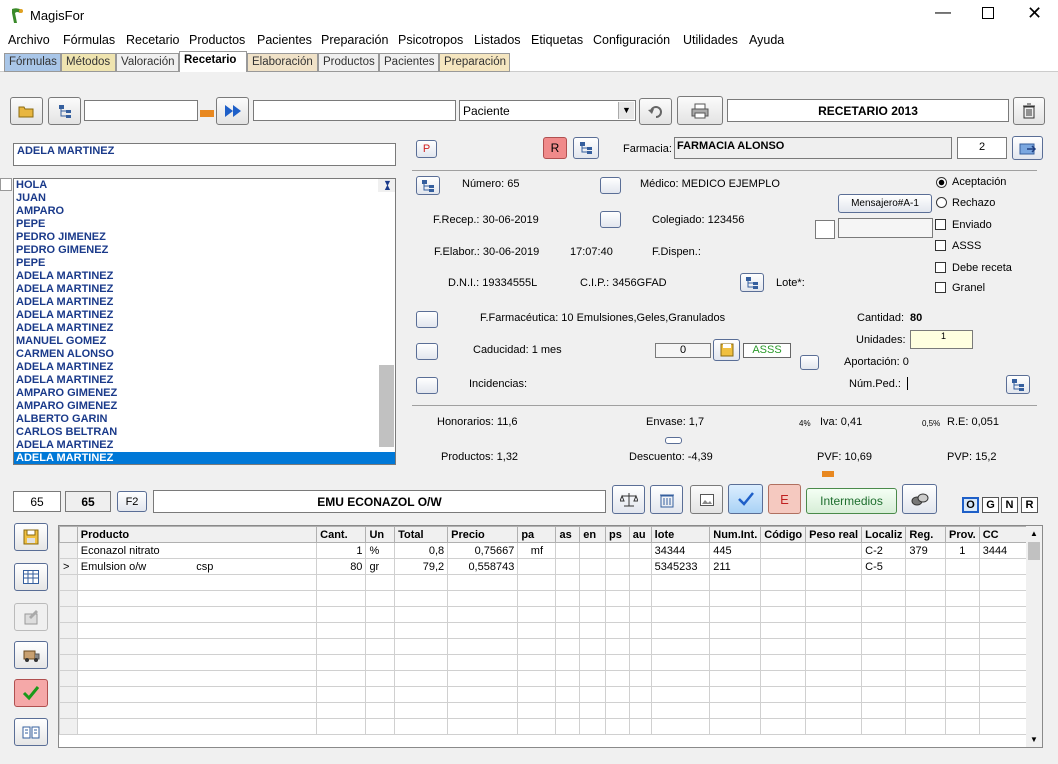 This screenshot has height=764, width=1058. Describe the element at coordinates (204, 354) in the screenshot. I see `list-item: CARMEN ALONSO` at that location.